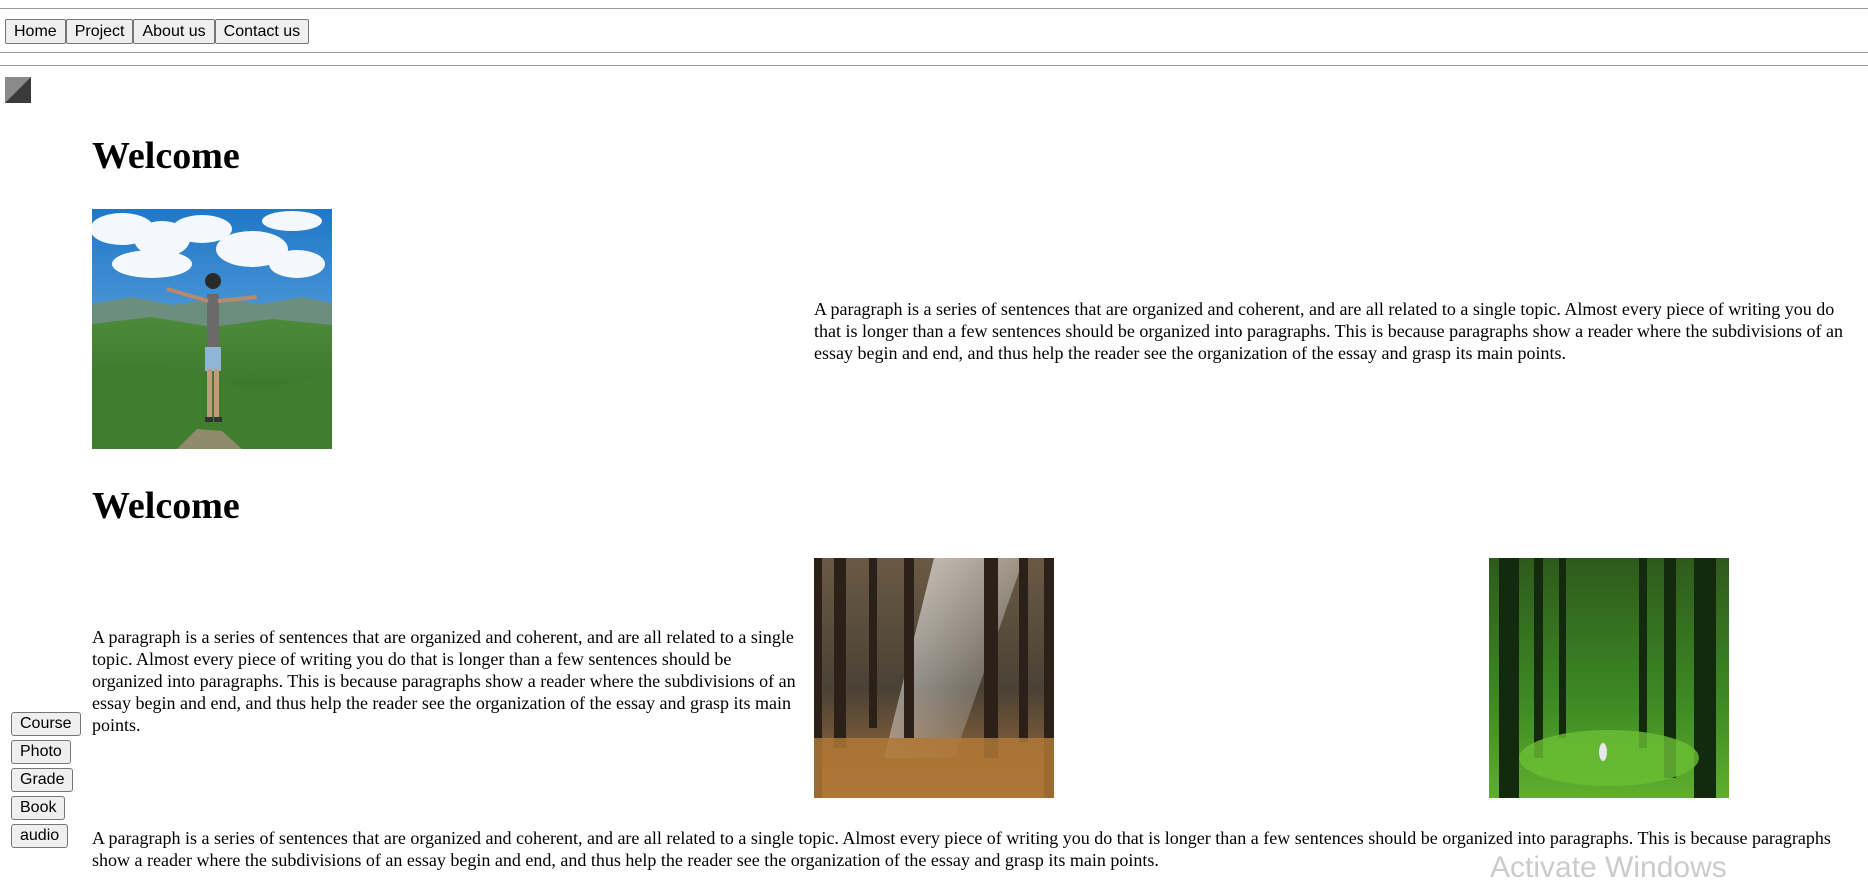  What do you see at coordinates (1608, 867) in the screenshot?
I see `activate-windows-watermark: Activate Windows` at bounding box center [1608, 867].